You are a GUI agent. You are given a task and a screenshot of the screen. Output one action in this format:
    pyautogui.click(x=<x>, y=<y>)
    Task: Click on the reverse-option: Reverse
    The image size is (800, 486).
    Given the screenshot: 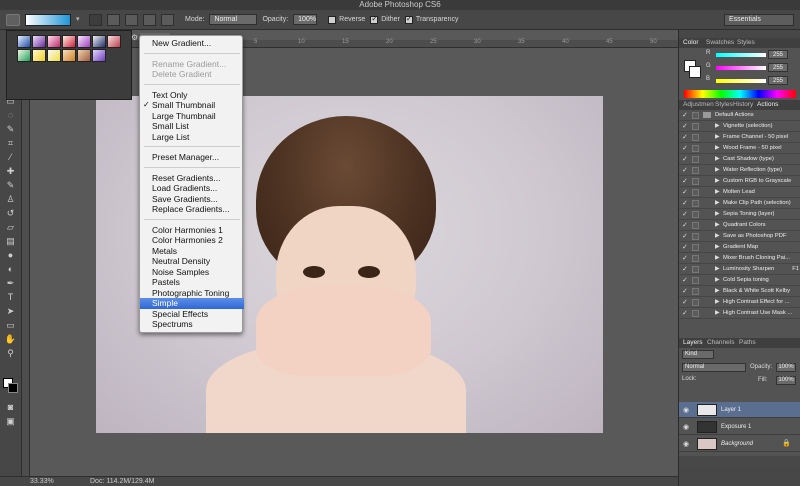 What is the action you would take?
    pyautogui.click(x=346, y=19)
    